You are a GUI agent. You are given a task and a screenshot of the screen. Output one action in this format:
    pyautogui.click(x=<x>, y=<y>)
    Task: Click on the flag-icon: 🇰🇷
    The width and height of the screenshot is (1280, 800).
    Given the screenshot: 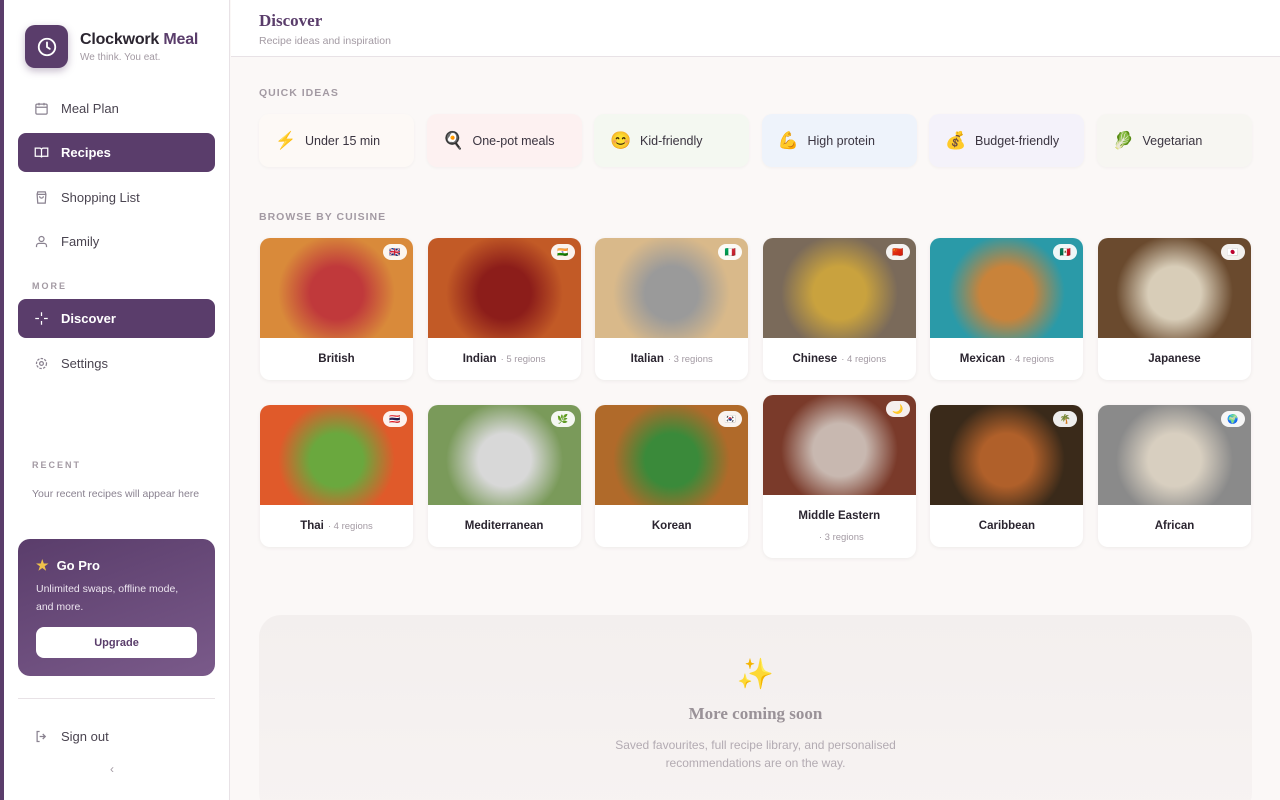 What is the action you would take?
    pyautogui.click(x=730, y=419)
    